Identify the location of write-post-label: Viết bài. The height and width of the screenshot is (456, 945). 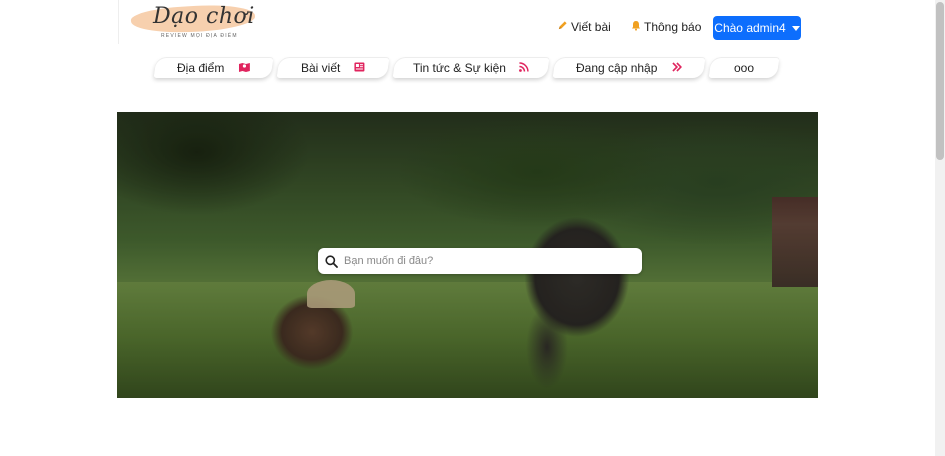
(591, 27).